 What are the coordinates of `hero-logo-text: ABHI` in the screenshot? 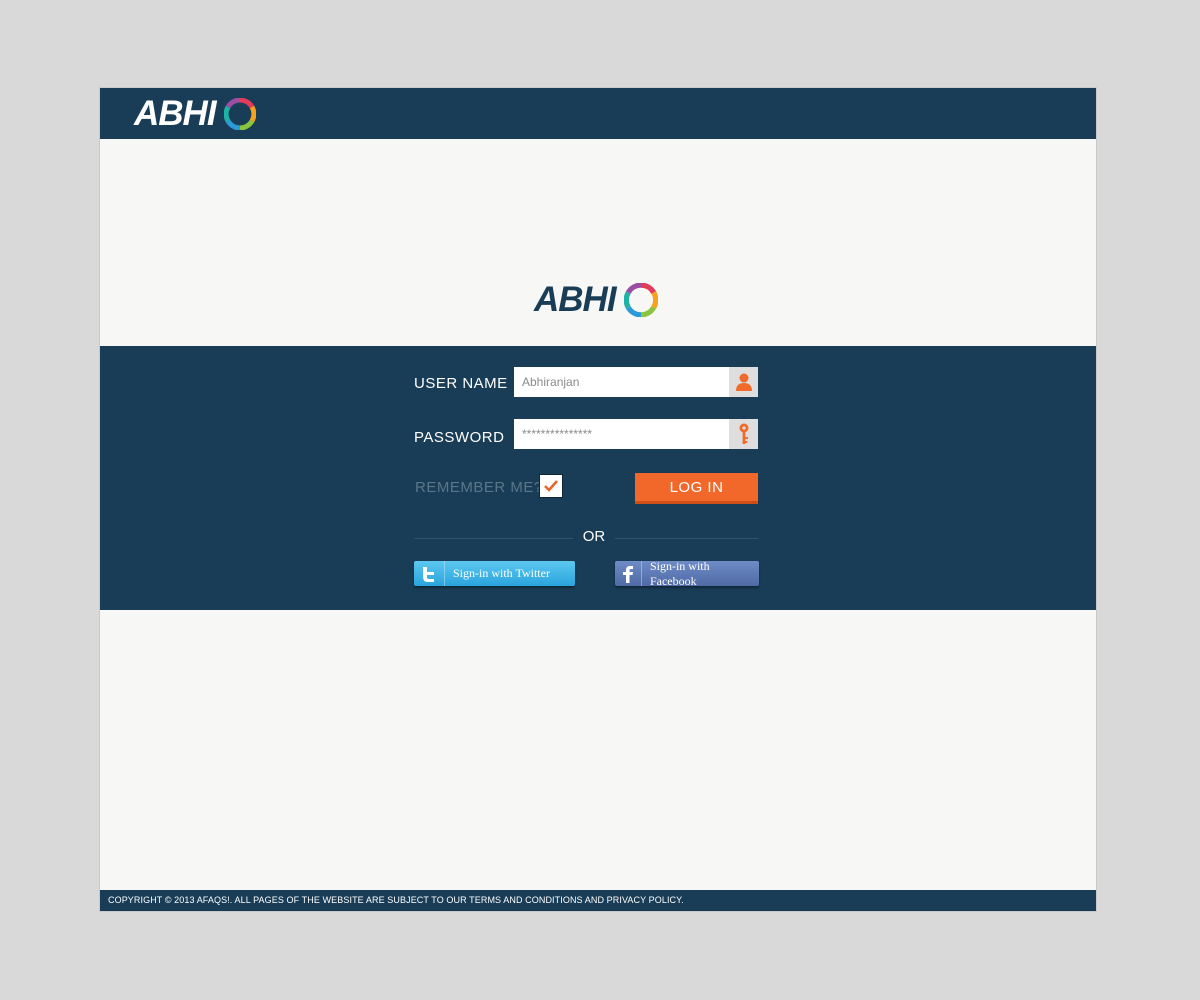 It's located at (575, 299).